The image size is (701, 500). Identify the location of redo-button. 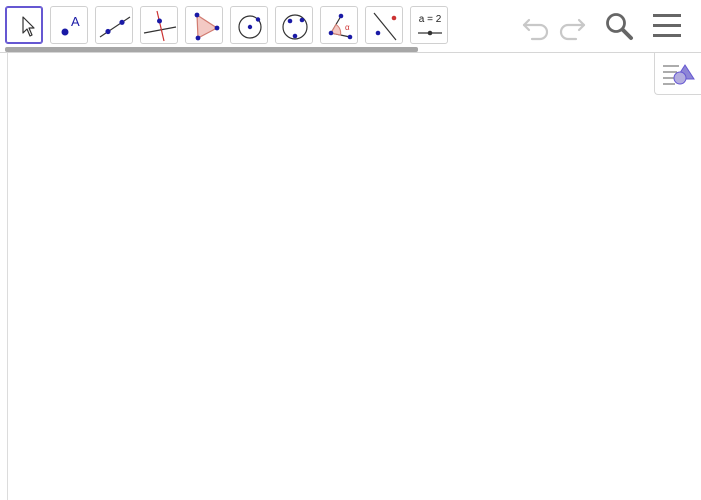
(572, 26).